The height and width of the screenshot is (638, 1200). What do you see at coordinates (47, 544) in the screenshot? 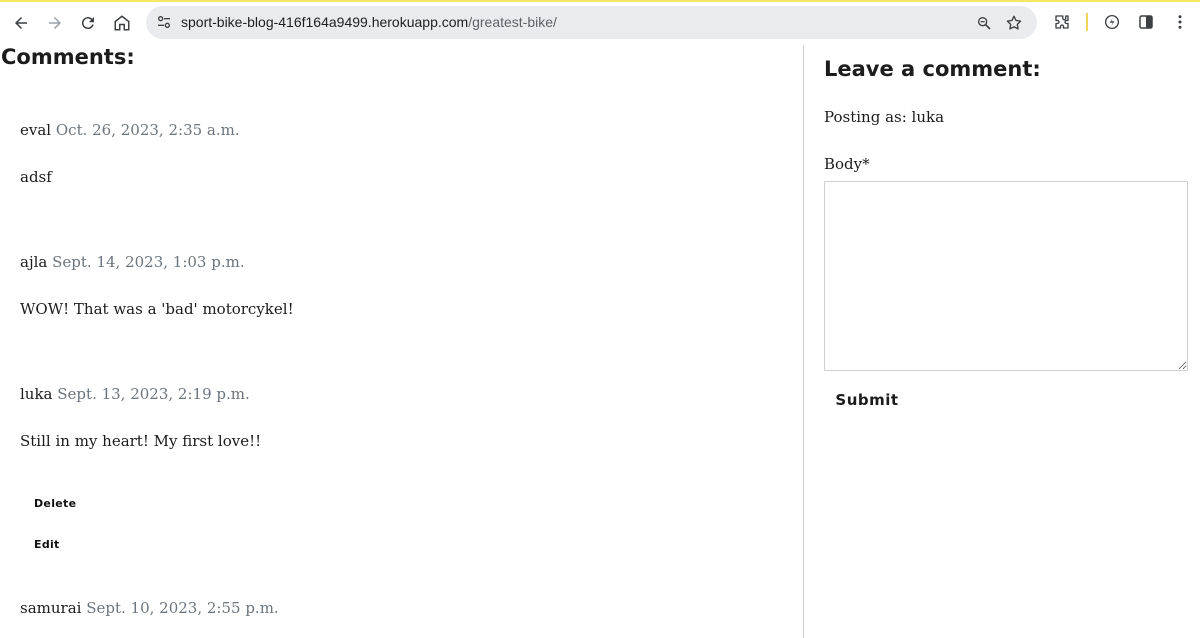
I see `edit-comment-button: Edit` at bounding box center [47, 544].